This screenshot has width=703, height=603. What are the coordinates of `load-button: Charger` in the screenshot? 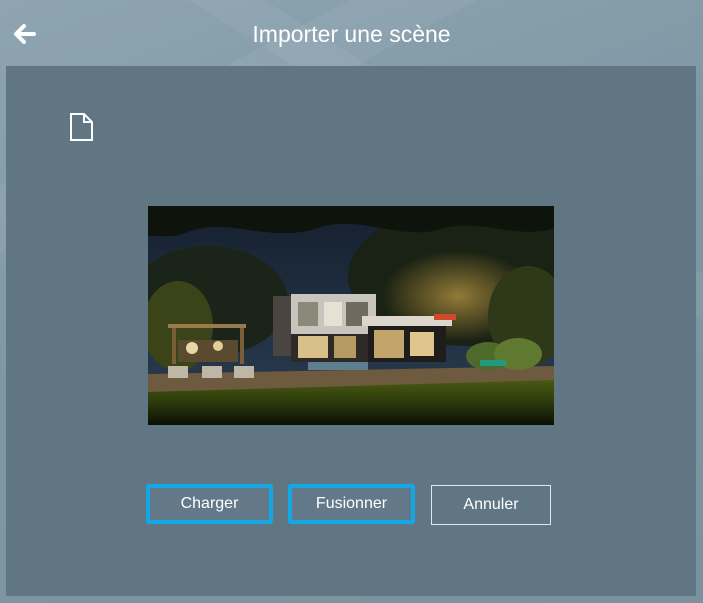 It's located at (209, 504).